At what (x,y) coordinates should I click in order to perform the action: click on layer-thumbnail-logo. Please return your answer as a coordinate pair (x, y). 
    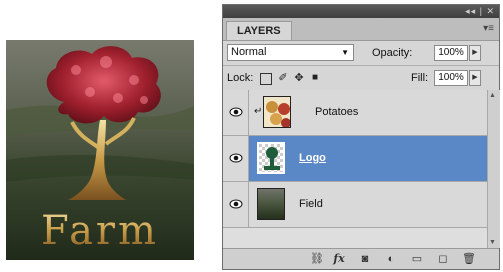
    Looking at the image, I should click on (271, 158).